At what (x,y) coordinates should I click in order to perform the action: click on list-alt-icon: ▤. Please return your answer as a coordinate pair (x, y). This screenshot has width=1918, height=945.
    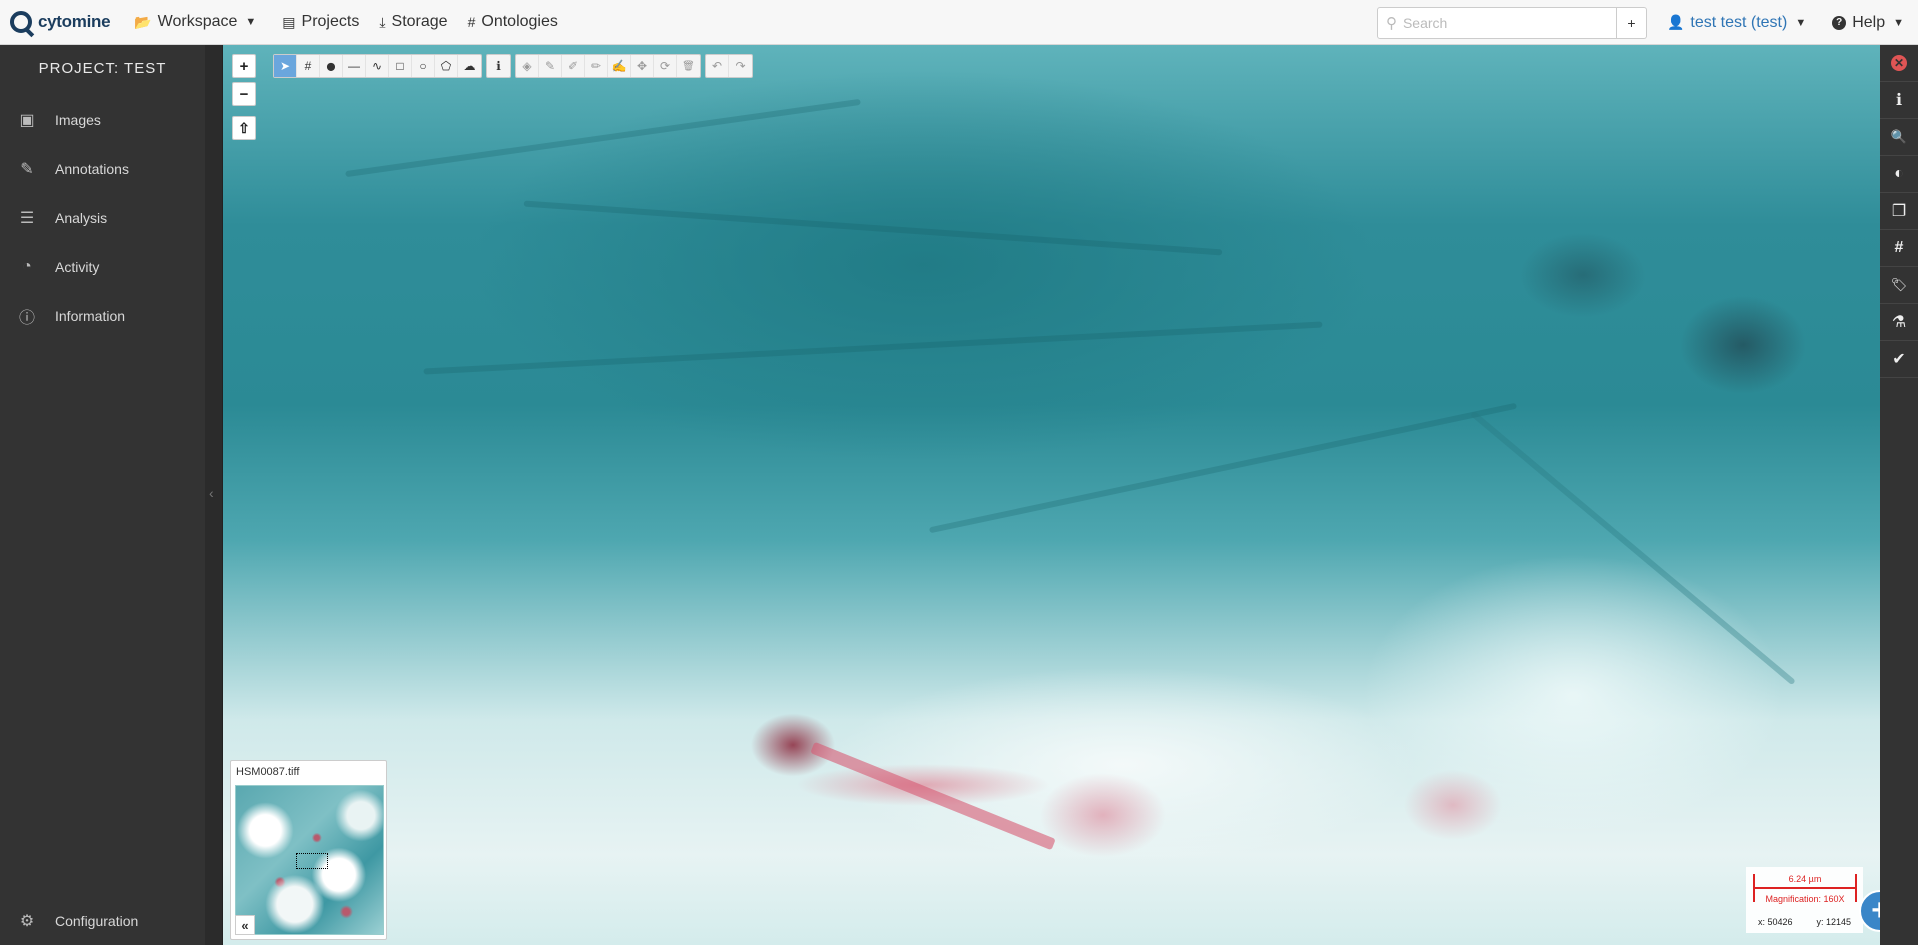
    Looking at the image, I should click on (289, 21).